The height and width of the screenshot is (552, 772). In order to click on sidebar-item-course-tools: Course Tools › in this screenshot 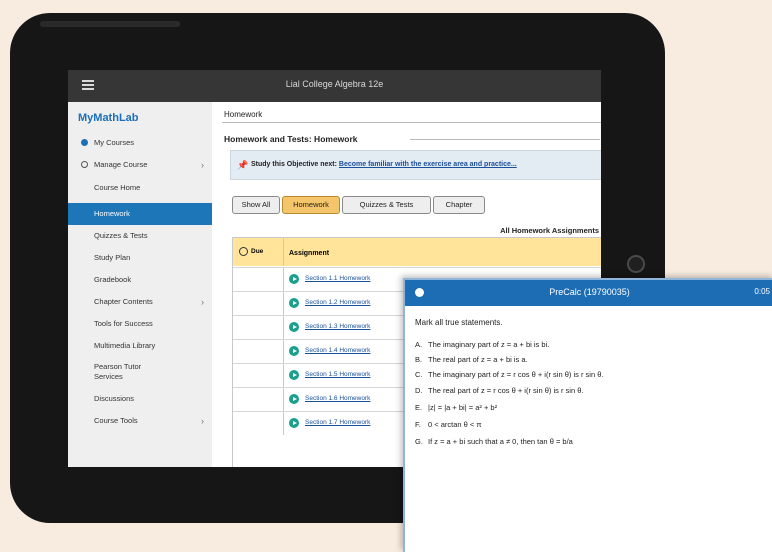, I will do `click(140, 421)`.